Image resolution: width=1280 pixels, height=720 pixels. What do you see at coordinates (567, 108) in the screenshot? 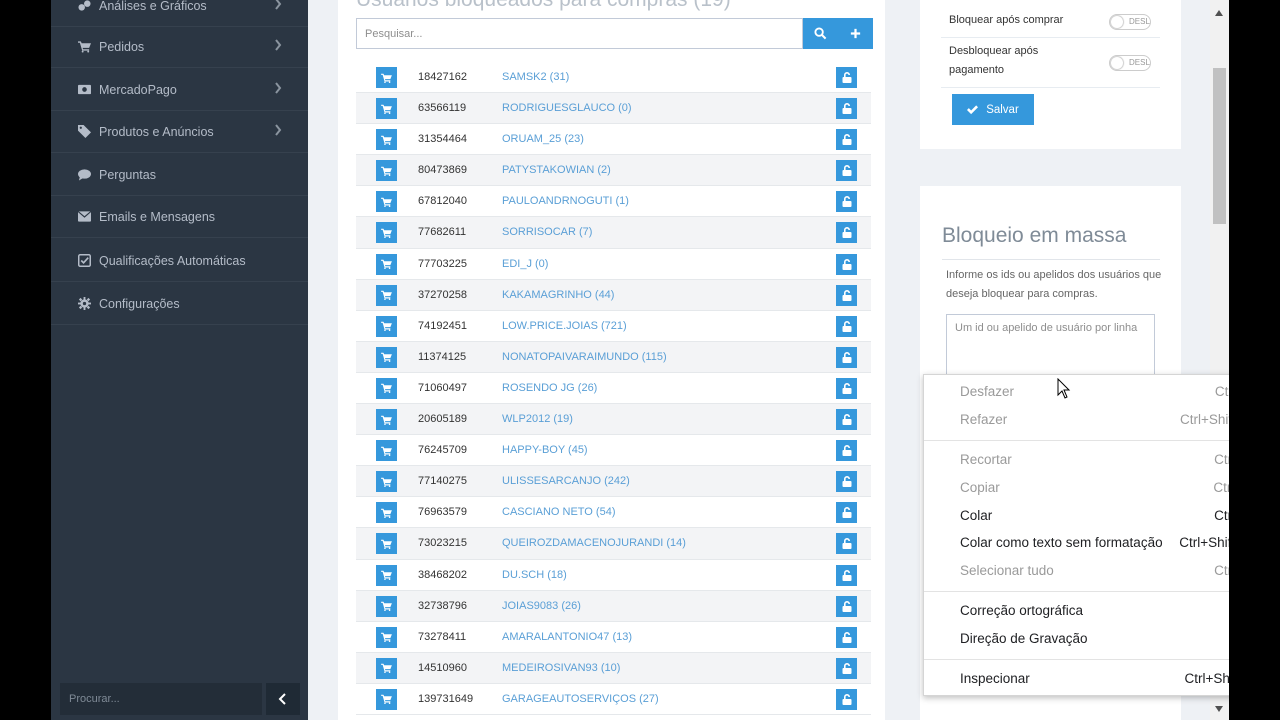
I see `user-nickname-link: RODRIGUESGLAUCO (0)` at bounding box center [567, 108].